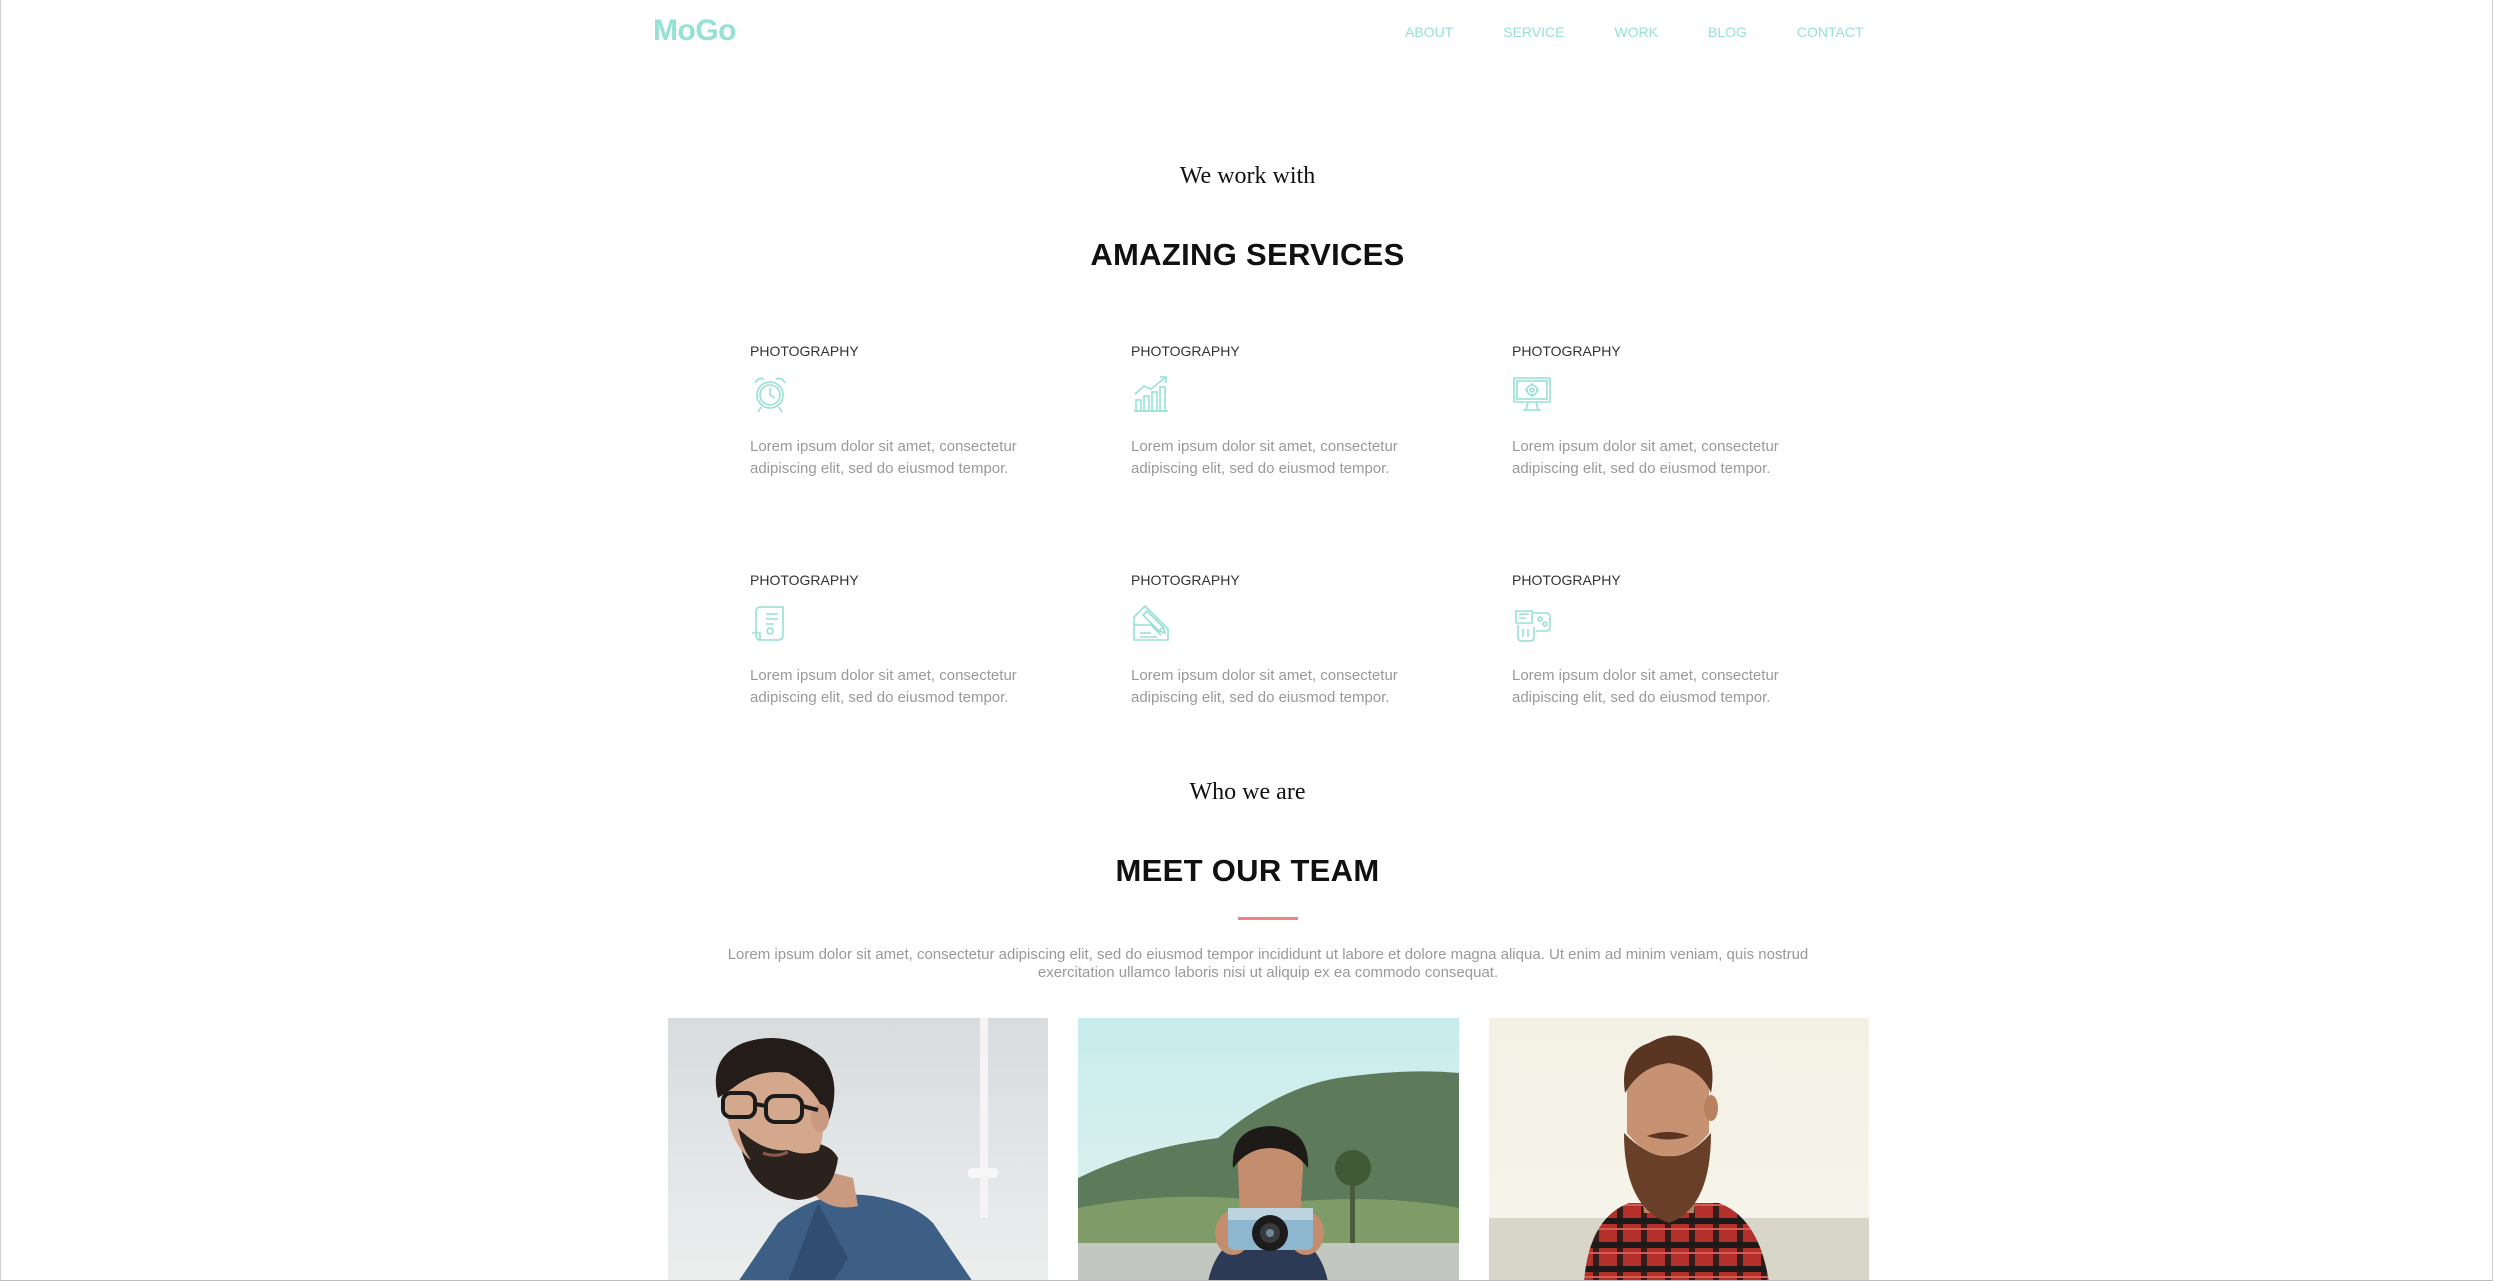 Image resolution: width=2493 pixels, height=1281 pixels. What do you see at coordinates (1727, 32) in the screenshot?
I see `nav-blog: BLOG` at bounding box center [1727, 32].